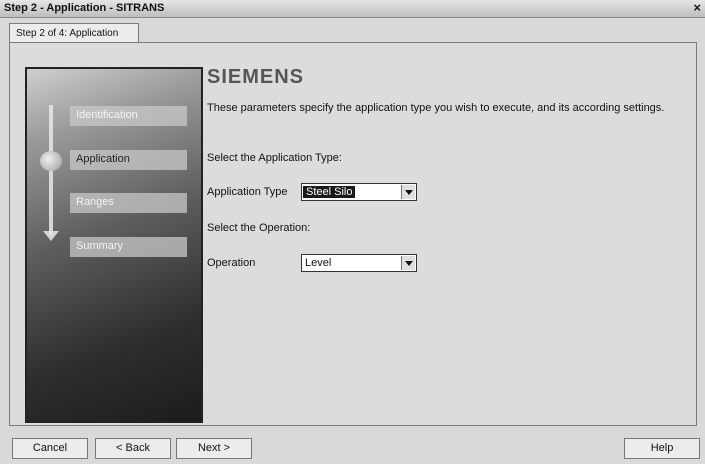 Image resolution: width=705 pixels, height=464 pixels. Describe the element at coordinates (51, 236) in the screenshot. I see `arrow-down-icon` at that location.